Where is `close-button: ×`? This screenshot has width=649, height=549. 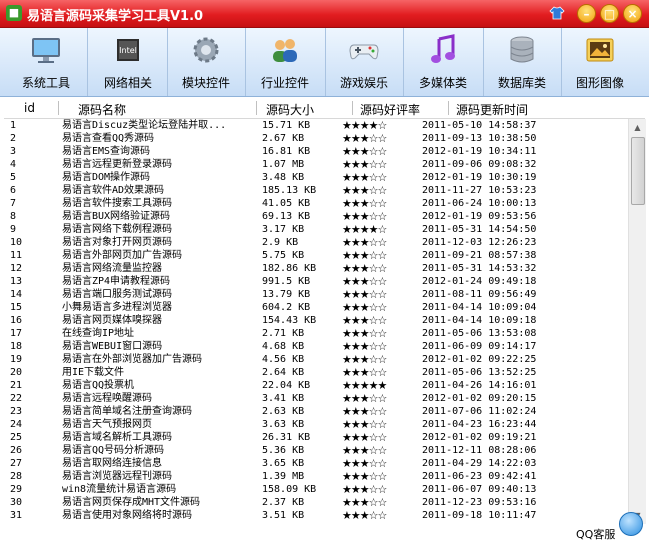 close-button: × is located at coordinates (632, 13).